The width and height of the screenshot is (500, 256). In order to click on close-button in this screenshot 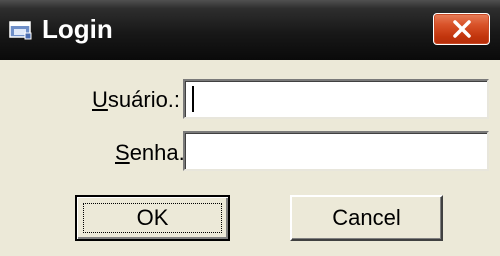, I will do `click(461, 29)`.